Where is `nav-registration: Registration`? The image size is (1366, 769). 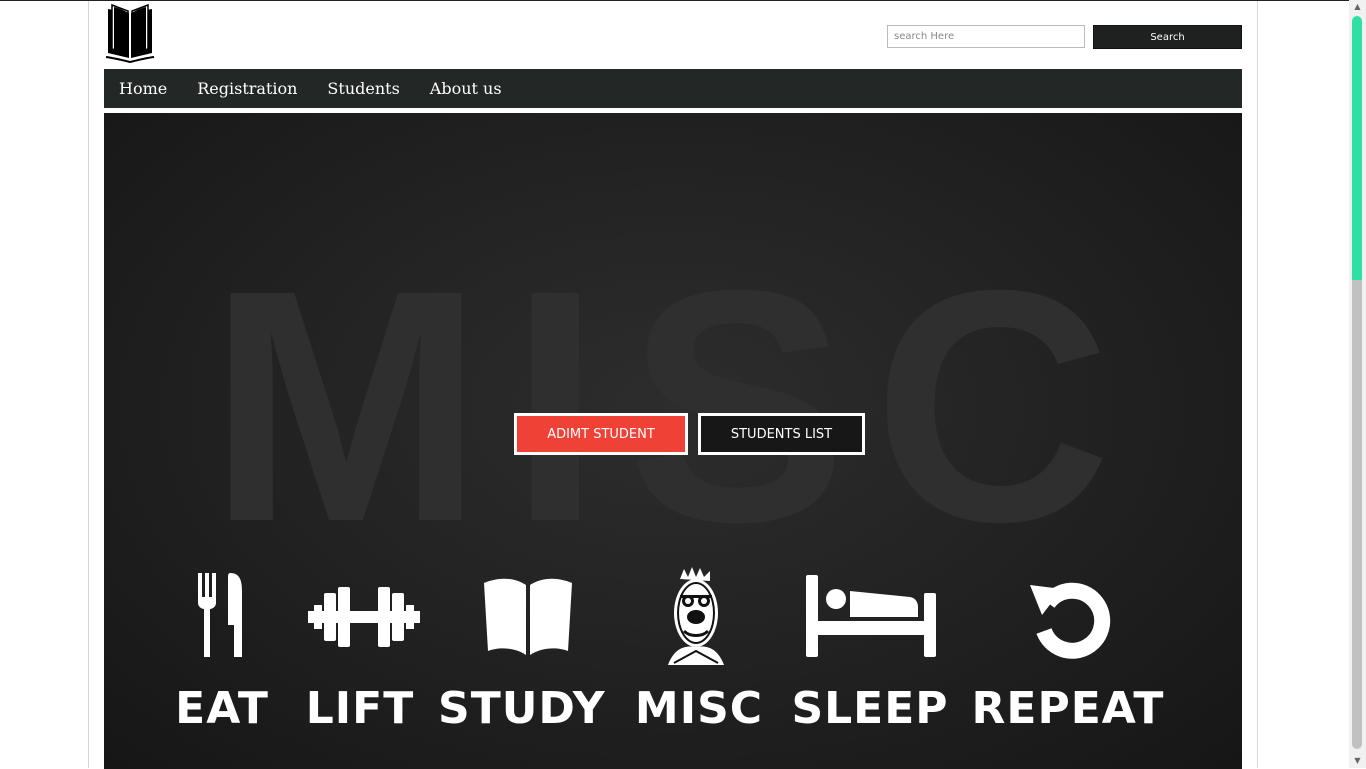
nav-registration: Registration is located at coordinates (247, 88).